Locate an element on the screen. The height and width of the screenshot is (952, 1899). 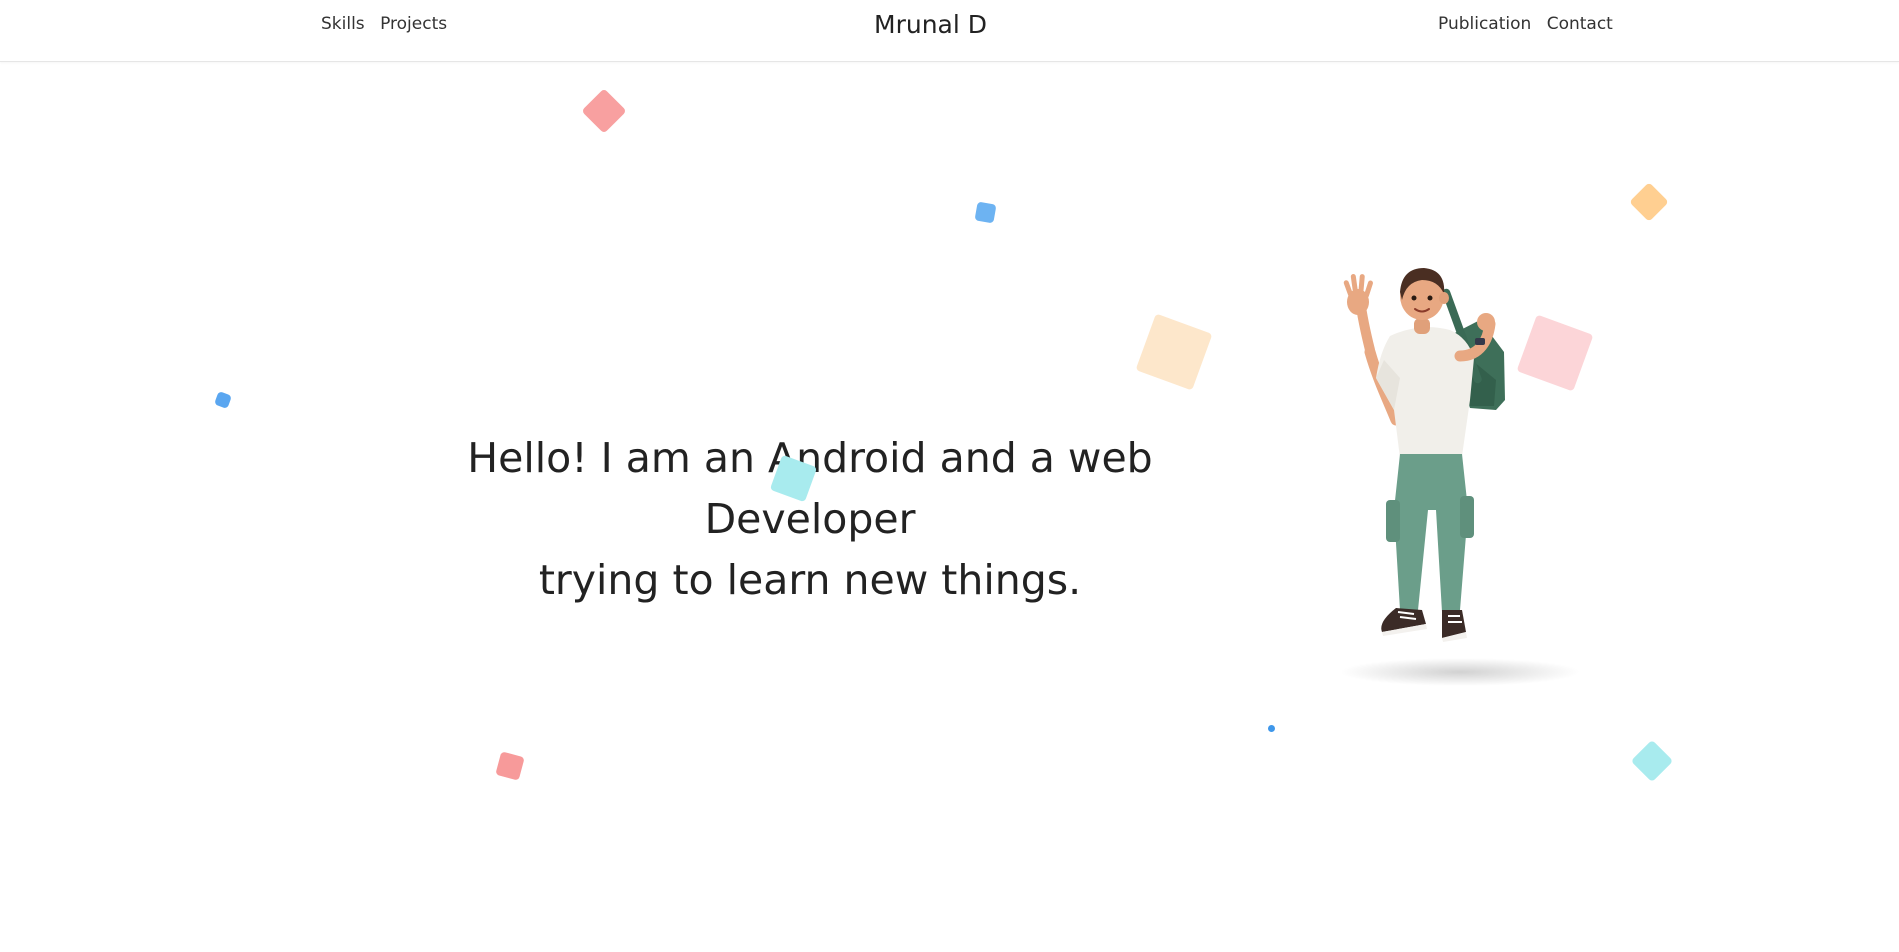
decor-square-red is located at coordinates (604, 111).